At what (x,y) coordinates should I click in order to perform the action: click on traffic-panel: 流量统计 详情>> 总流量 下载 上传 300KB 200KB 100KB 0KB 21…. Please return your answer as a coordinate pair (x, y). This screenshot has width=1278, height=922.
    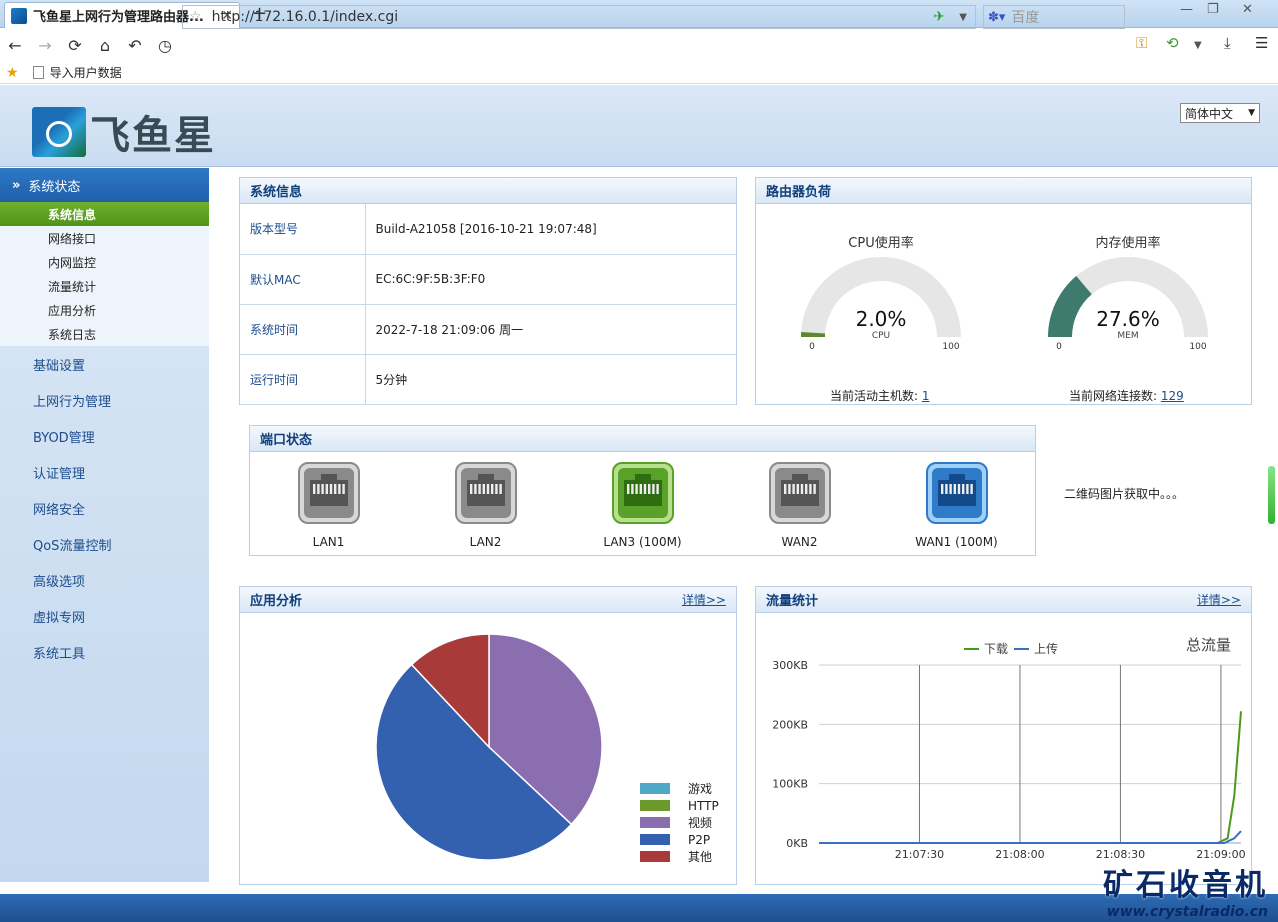
    Looking at the image, I should click on (1003, 735).